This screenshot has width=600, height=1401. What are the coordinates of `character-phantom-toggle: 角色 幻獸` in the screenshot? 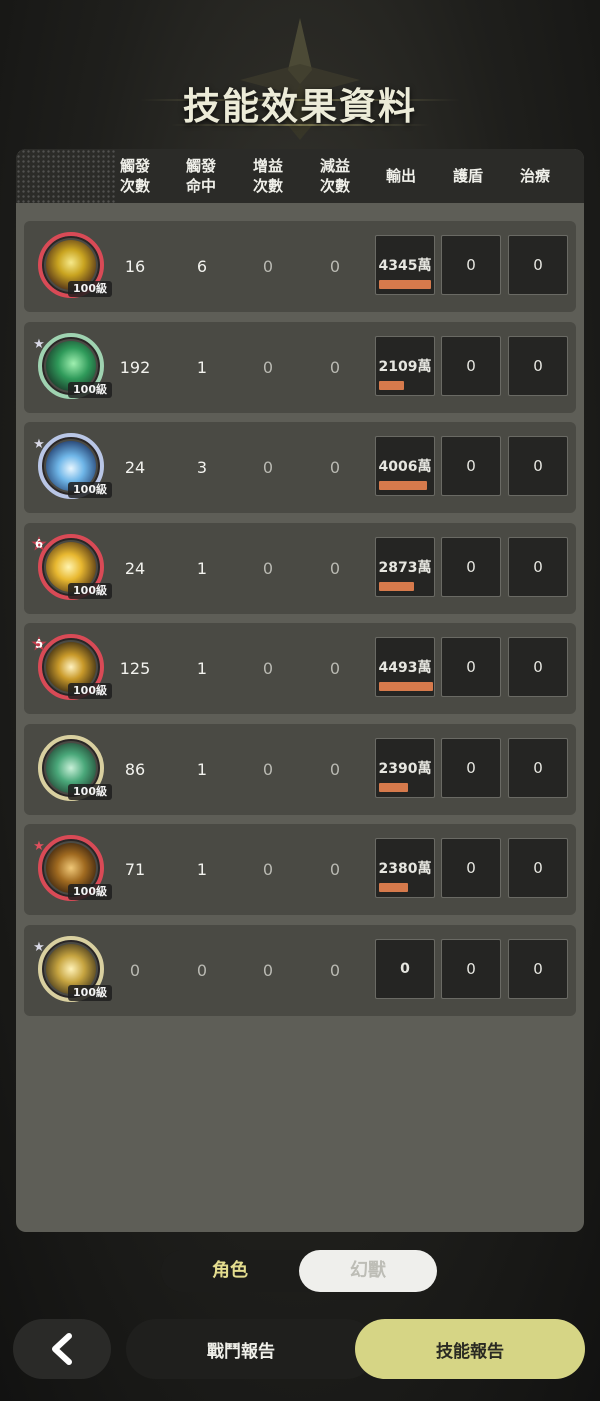 It's located at (299, 1271).